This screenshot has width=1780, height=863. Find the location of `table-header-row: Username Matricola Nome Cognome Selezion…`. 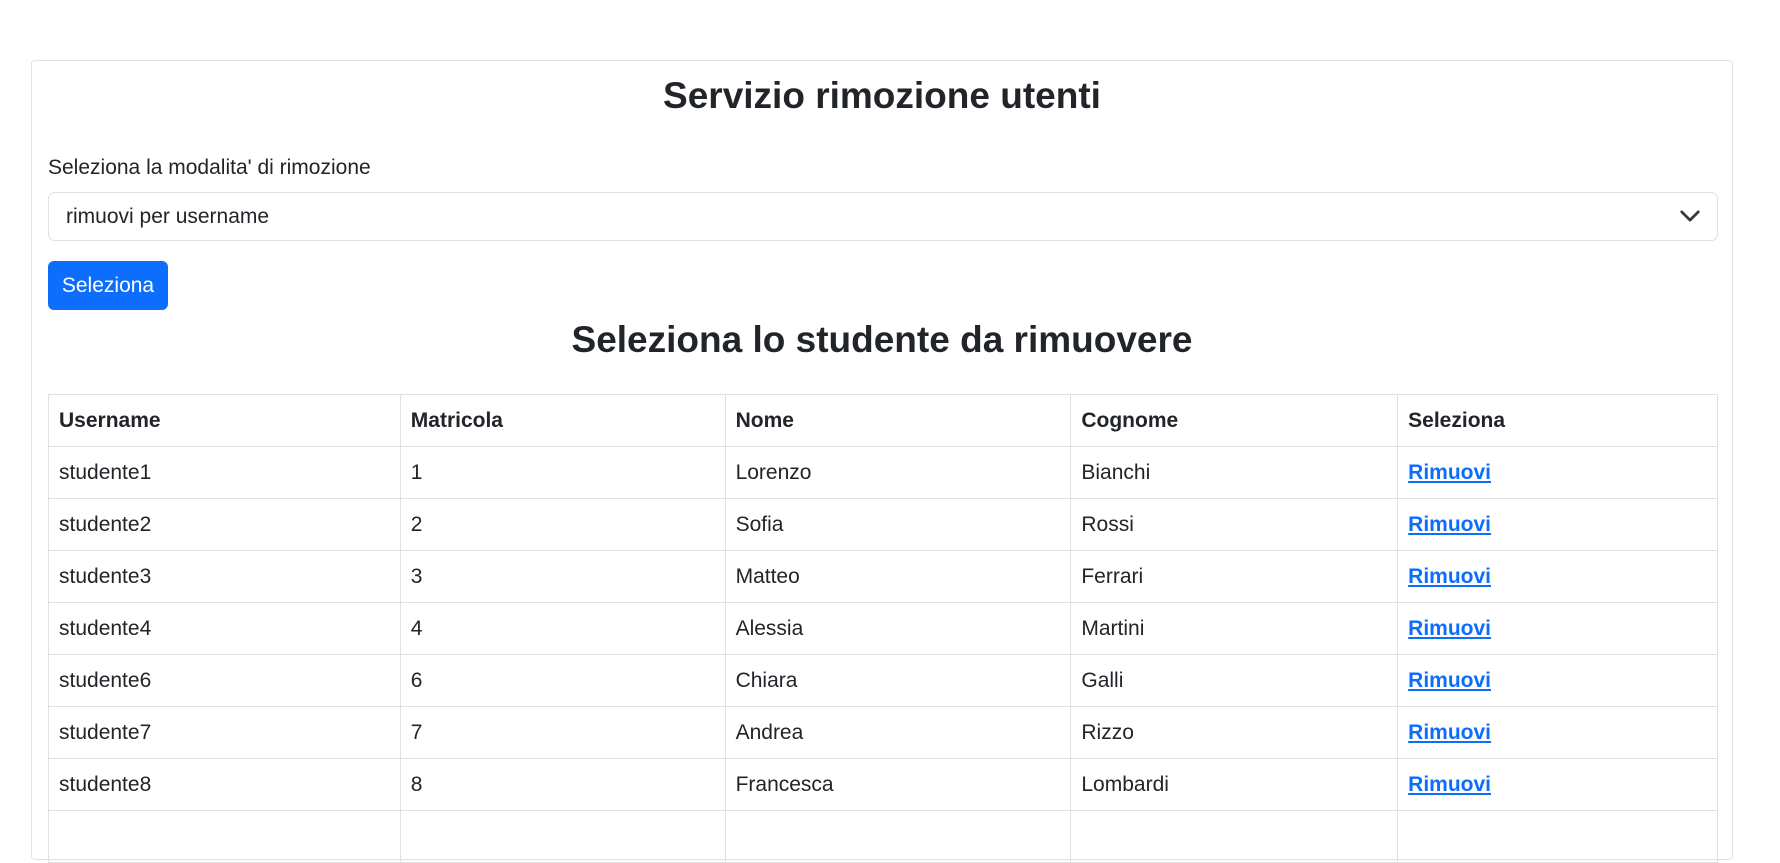

table-header-row: Username Matricola Nome Cognome Selezion… is located at coordinates (883, 420).